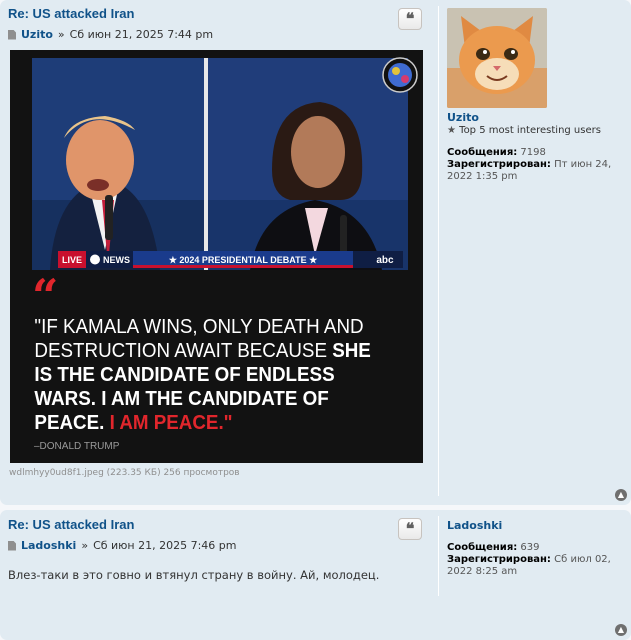 This screenshot has height=640, width=631. I want to click on quote-line-3: IS THE CANDIDATE OF ENDLESS, so click(184, 374).